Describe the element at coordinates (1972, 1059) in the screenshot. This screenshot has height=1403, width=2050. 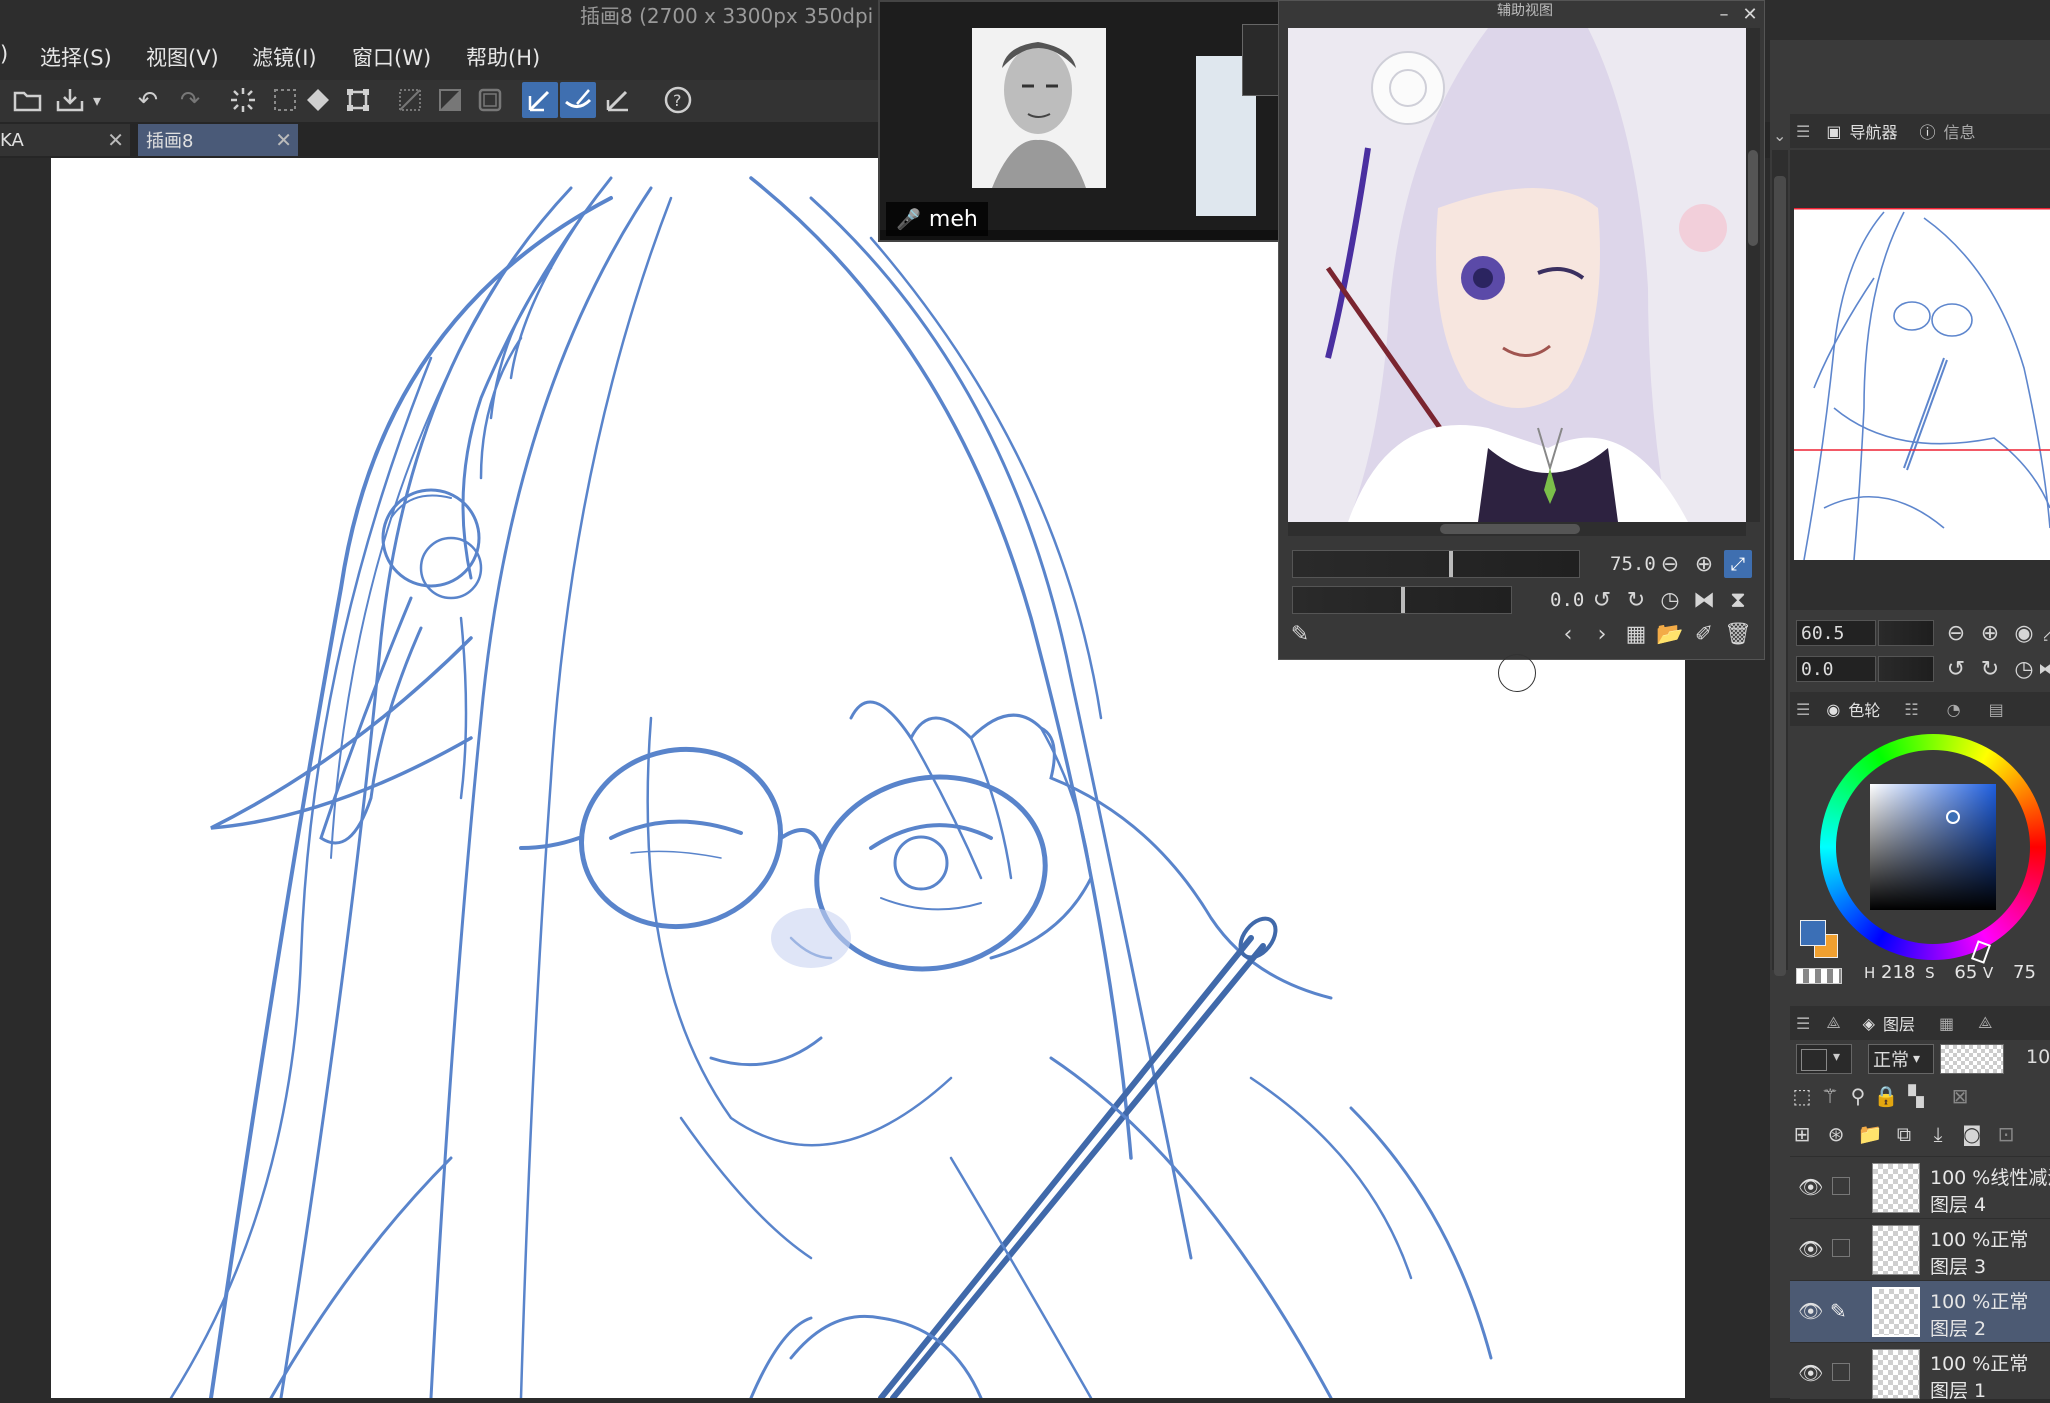
I see `opacity-slider` at that location.